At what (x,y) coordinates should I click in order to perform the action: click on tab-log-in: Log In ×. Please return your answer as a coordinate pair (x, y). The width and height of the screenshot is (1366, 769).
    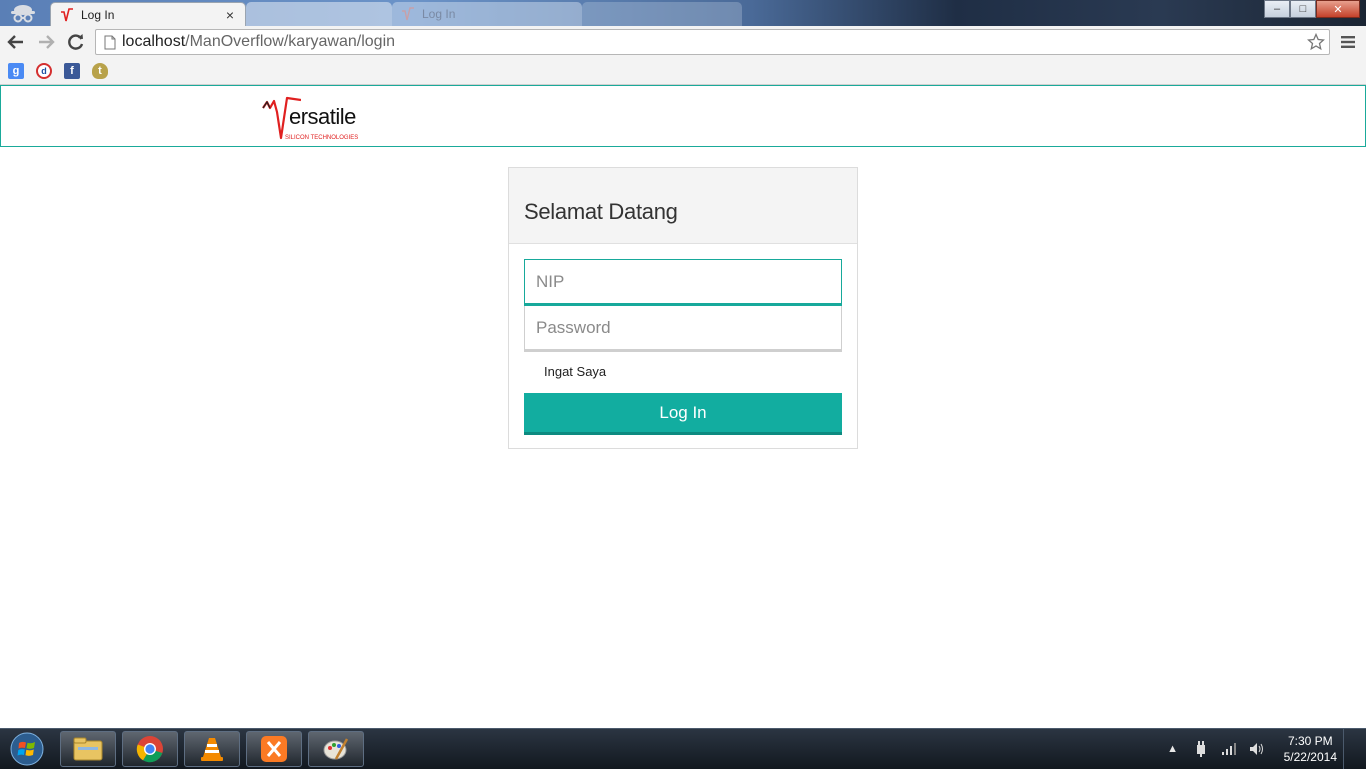
    Looking at the image, I should click on (148, 14).